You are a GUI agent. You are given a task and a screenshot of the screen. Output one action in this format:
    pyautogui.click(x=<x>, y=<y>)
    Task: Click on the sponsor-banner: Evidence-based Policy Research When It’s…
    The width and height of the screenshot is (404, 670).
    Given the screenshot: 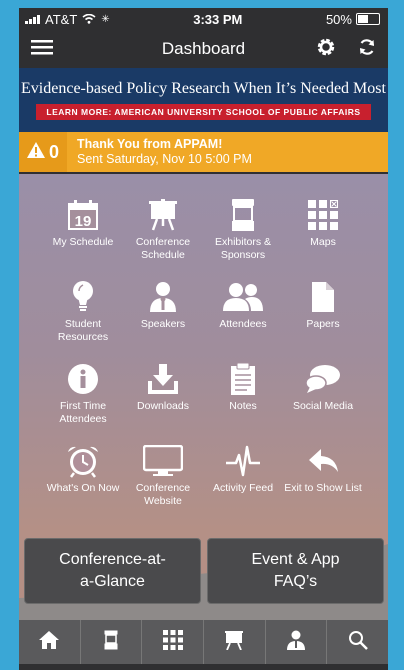 What is the action you would take?
    pyautogui.click(x=203, y=100)
    